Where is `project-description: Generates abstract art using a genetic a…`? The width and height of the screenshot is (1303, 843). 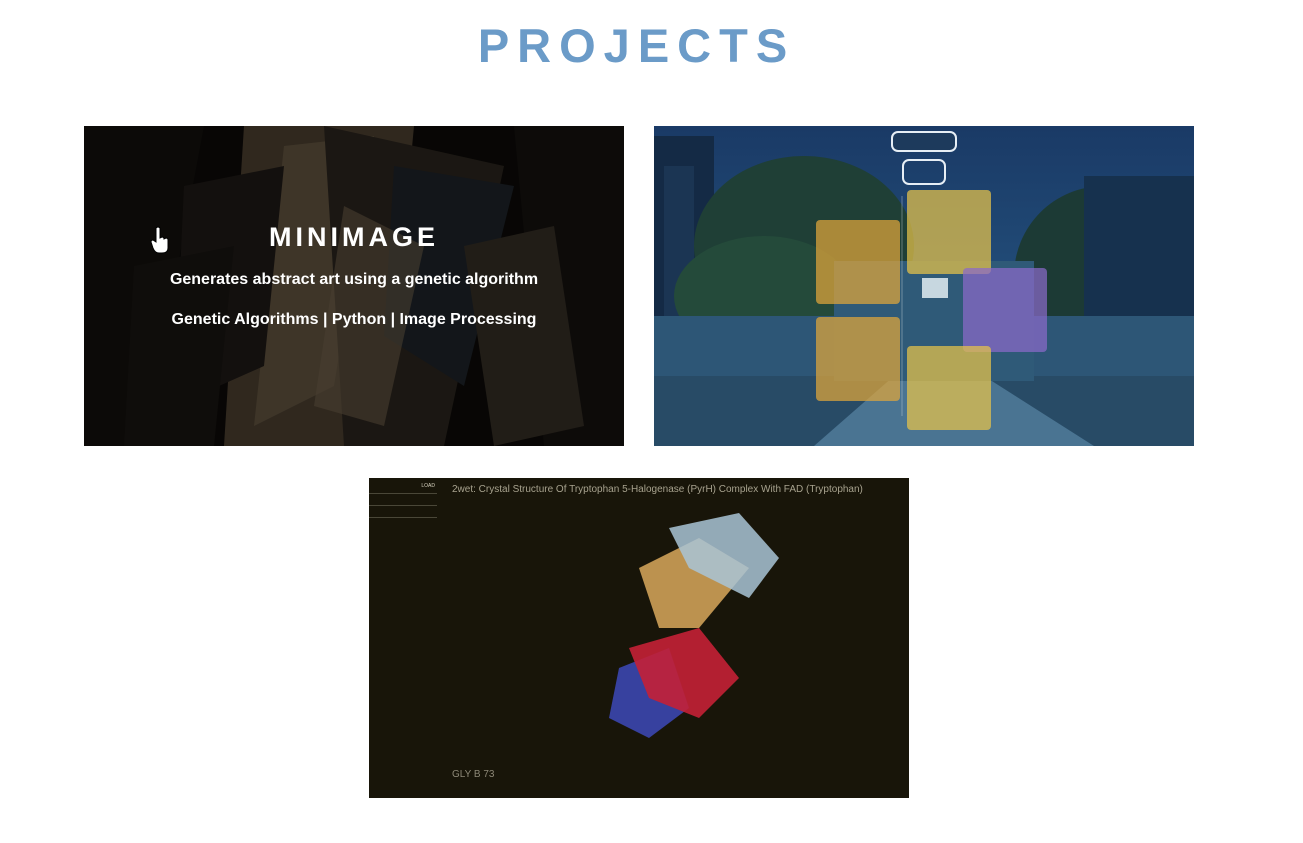 project-description: Generates abstract art using a genetic a… is located at coordinates (354, 279).